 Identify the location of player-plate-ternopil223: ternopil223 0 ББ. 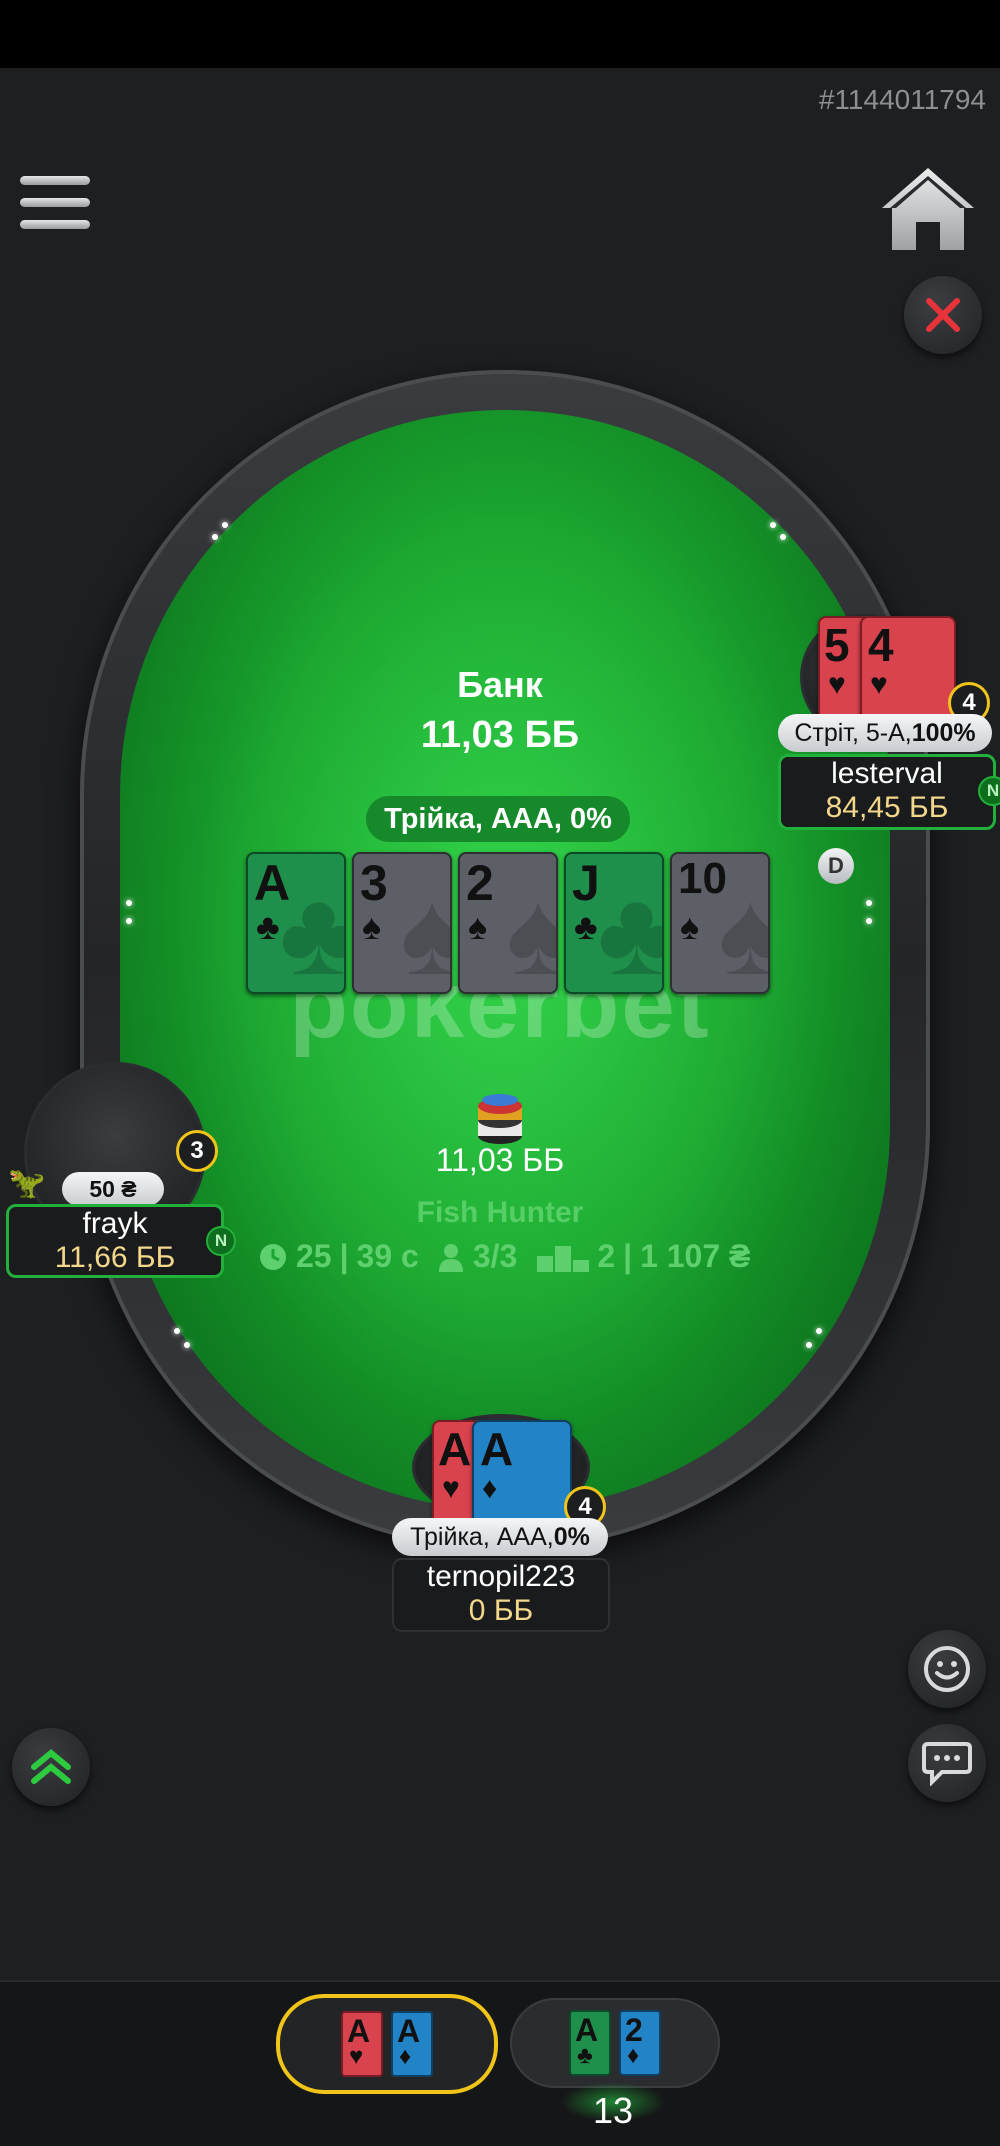
(501, 1595).